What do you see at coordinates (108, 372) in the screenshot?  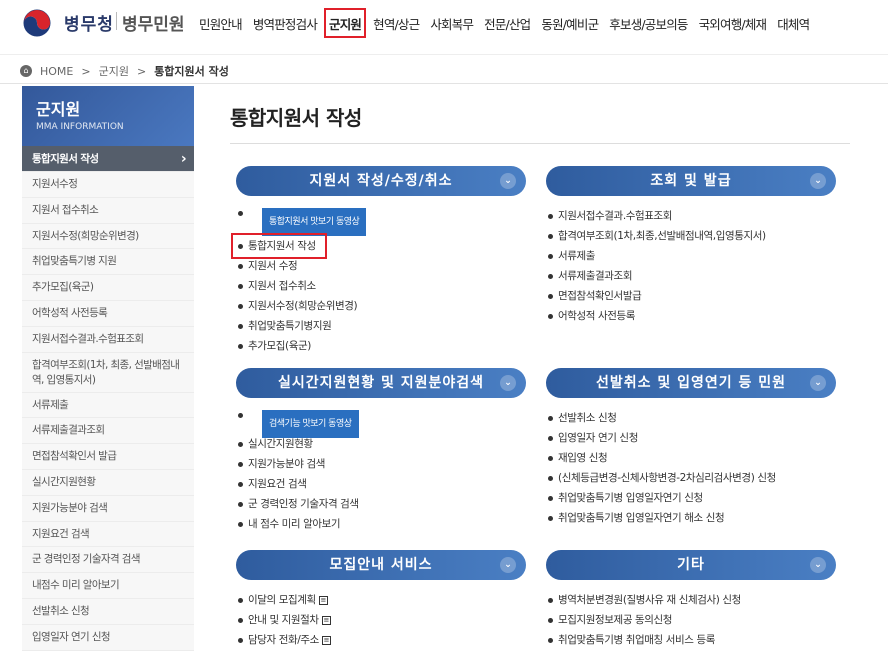 I see `sidebar-item: 합격여부조회(1차, 최종, 선발배점내역, 입영통지서)` at bounding box center [108, 372].